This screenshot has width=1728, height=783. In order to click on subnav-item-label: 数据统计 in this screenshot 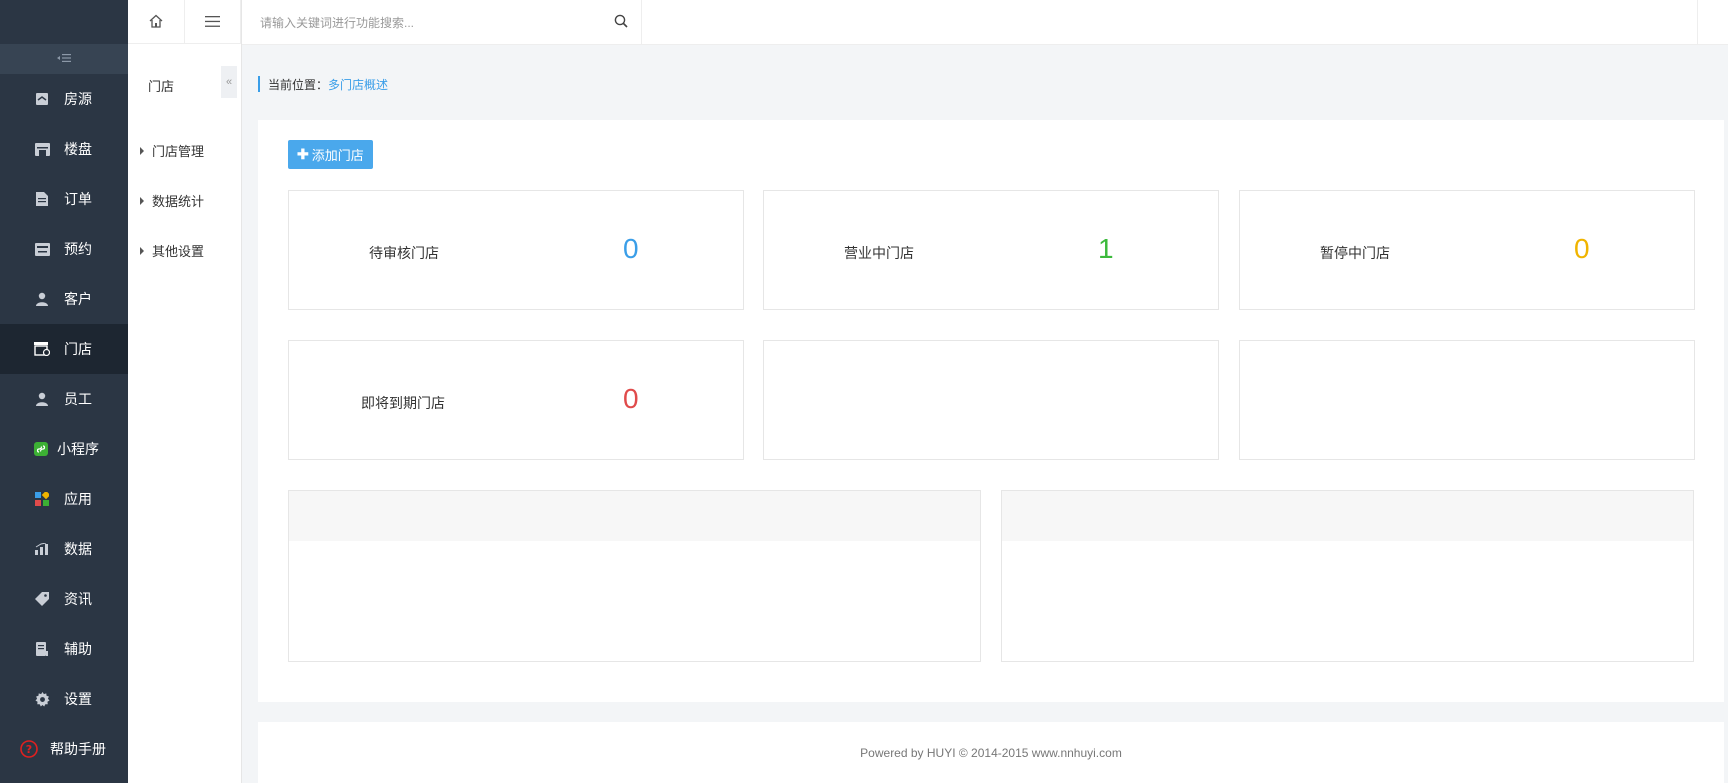, I will do `click(178, 201)`.